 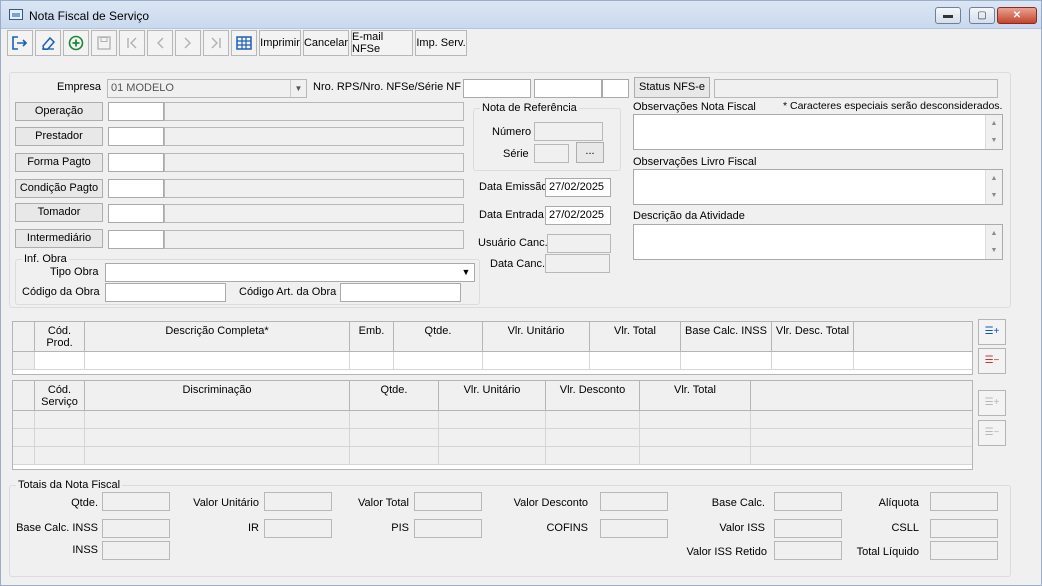 I want to click on tomador-code-input, so click(x=136, y=213).